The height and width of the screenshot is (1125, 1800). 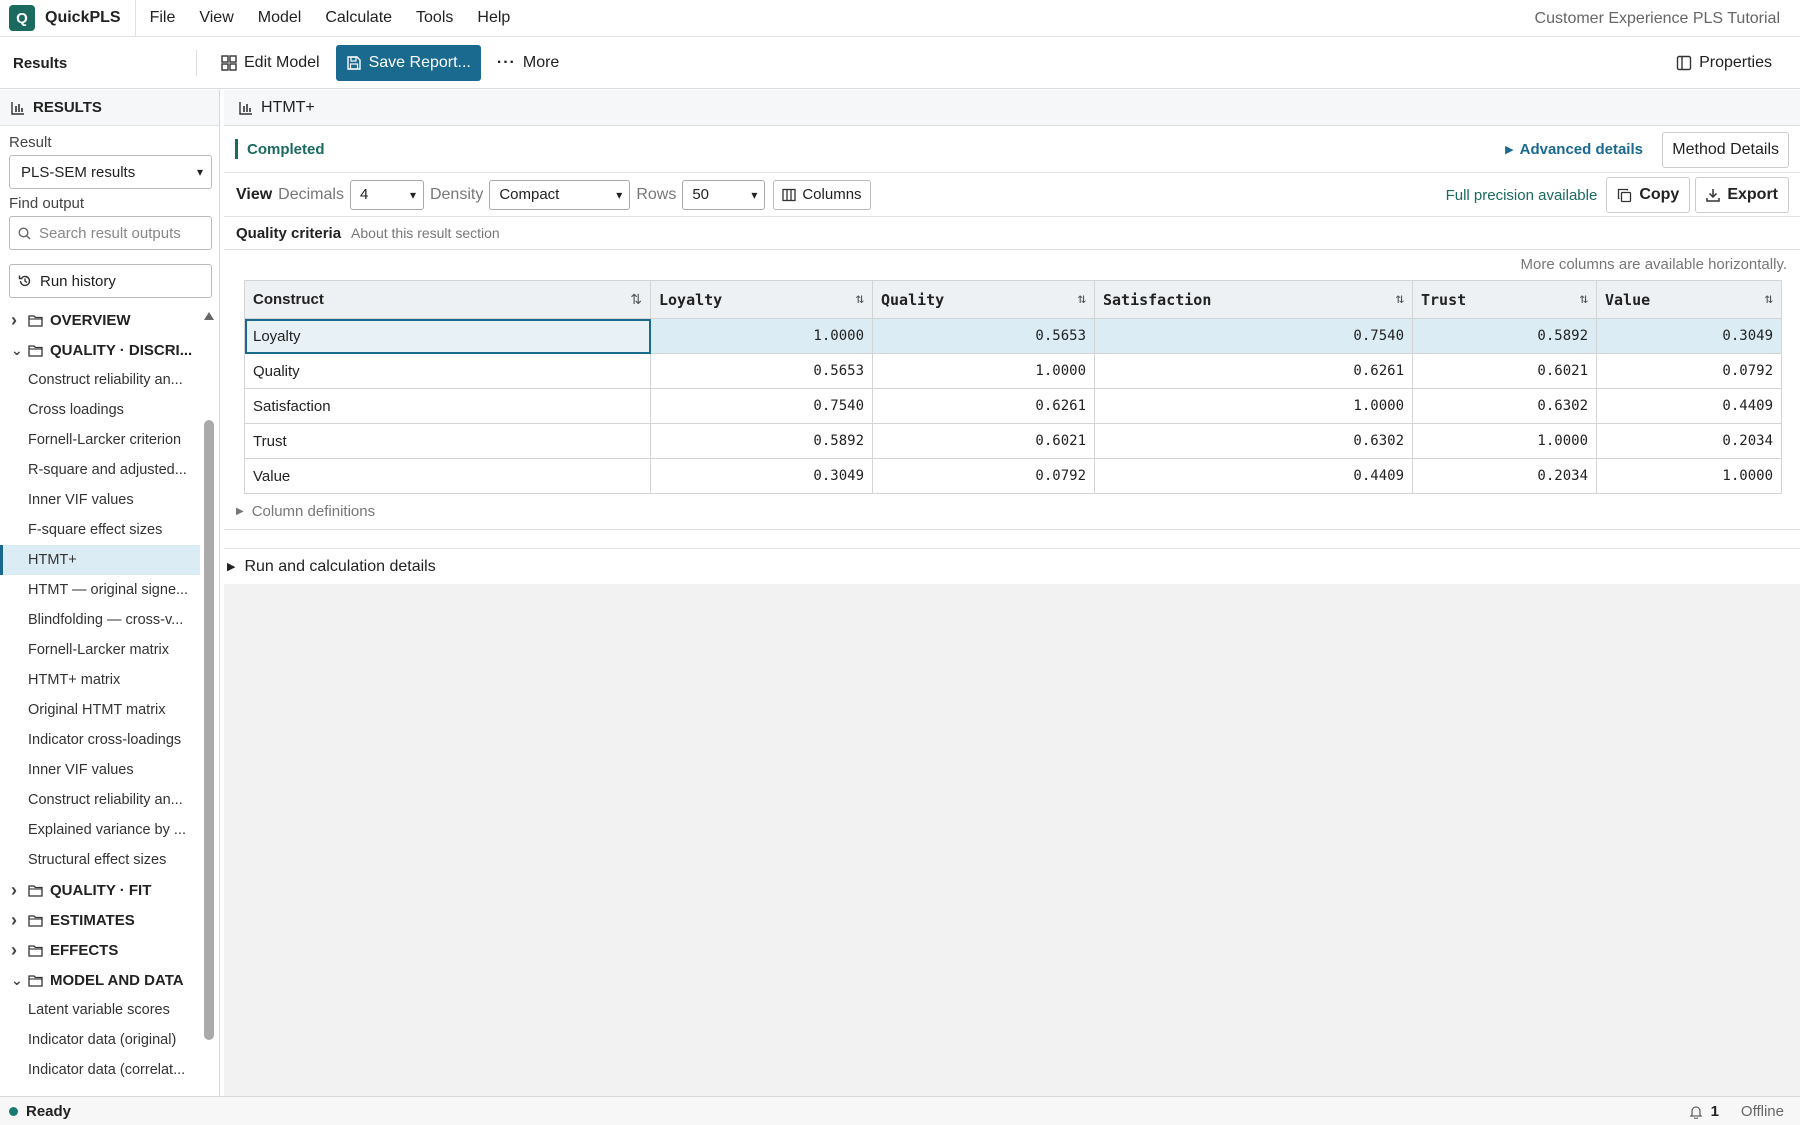 I want to click on table-row: Value 0.3049 0.0792 0.4409 0.2034 1.0000, so click(x=1013, y=476).